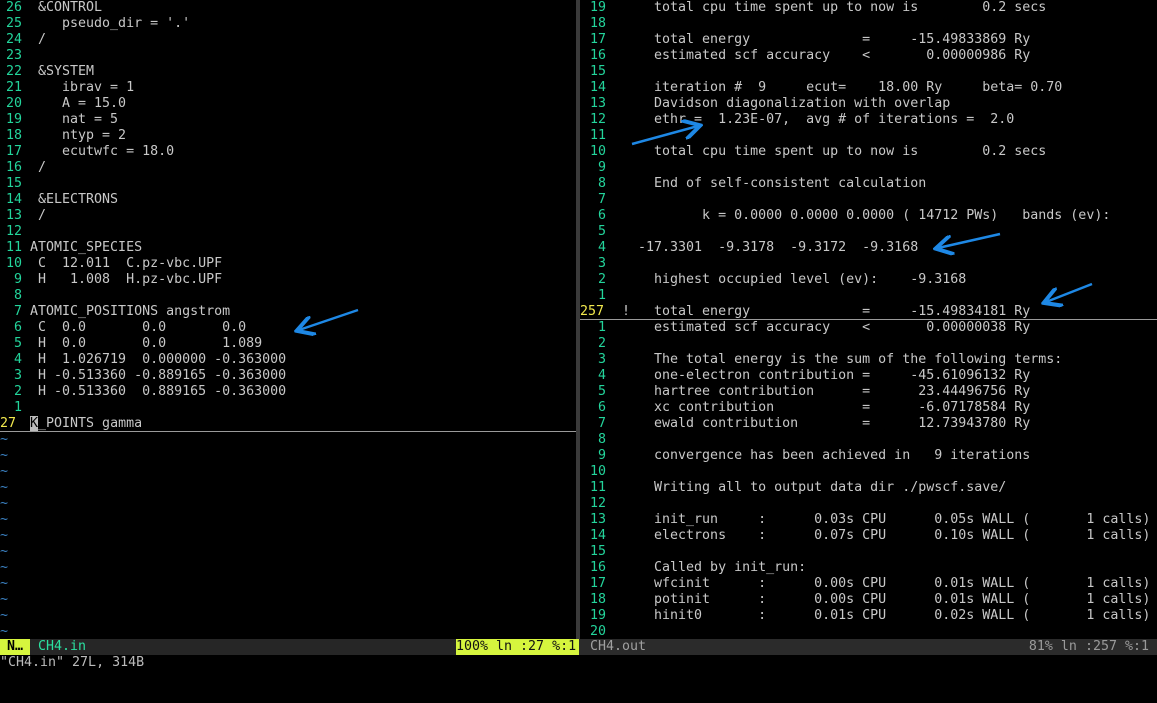 This screenshot has height=703, width=1157. What do you see at coordinates (78, 136) in the screenshot?
I see `line-text: ntyp = 2` at bounding box center [78, 136].